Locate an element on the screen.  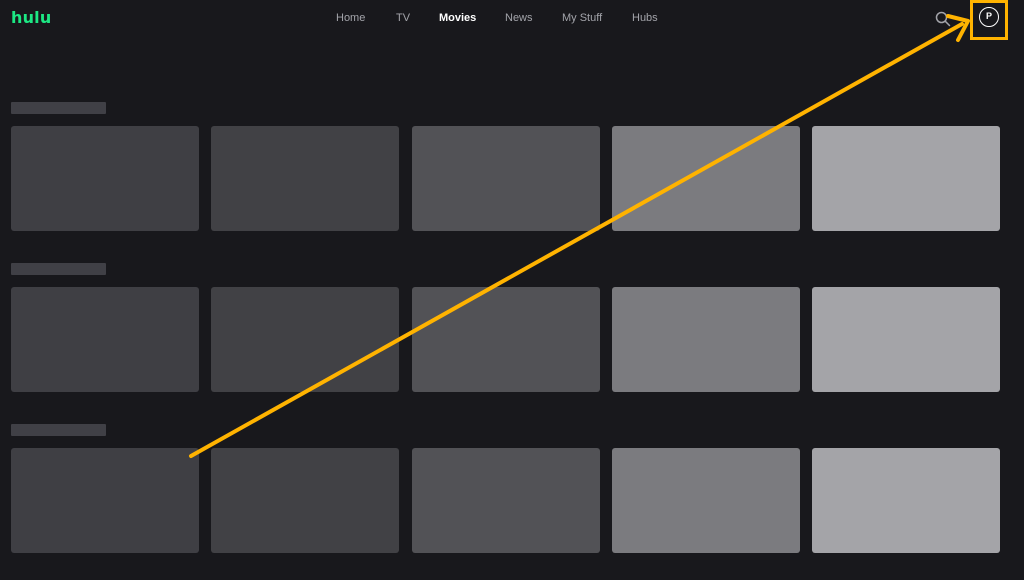
search-icon is located at coordinates (943, 19).